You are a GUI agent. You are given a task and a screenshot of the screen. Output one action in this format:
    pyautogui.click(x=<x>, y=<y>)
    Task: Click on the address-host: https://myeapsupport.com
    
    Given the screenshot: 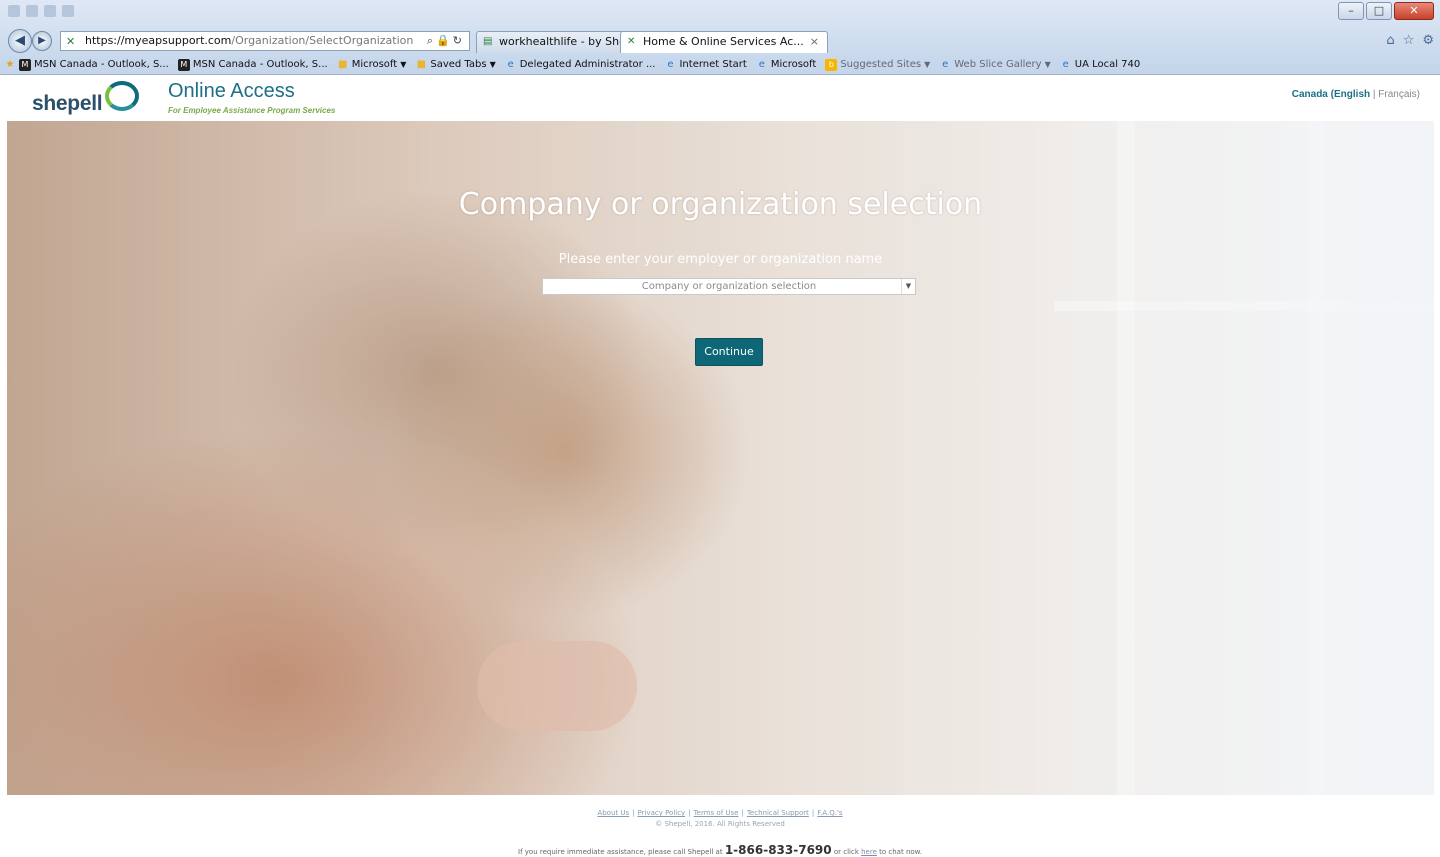 What is the action you would take?
    pyautogui.click(x=158, y=40)
    